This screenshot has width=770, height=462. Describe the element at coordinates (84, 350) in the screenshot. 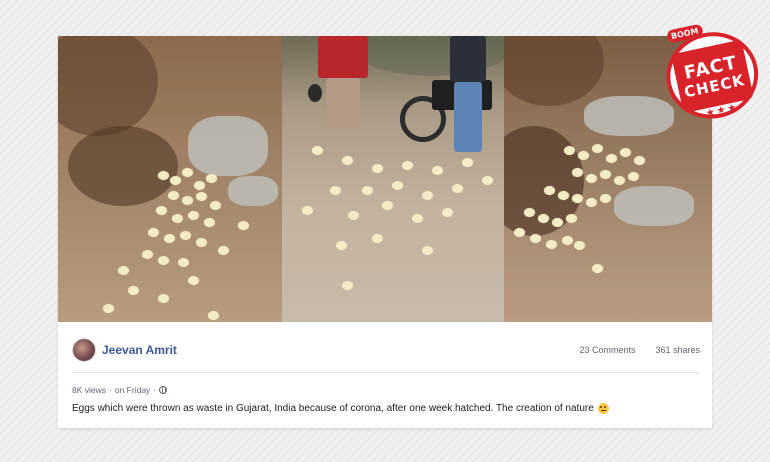

I see `avatar` at that location.